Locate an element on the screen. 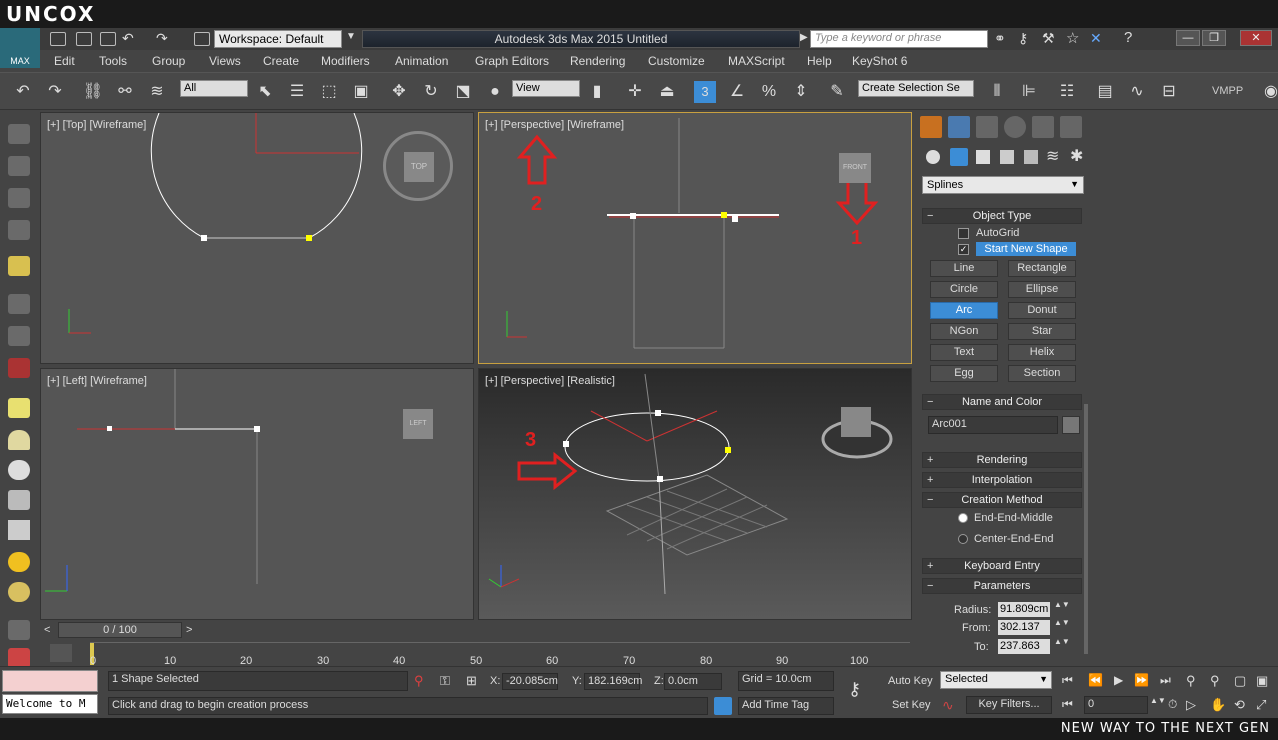 The height and width of the screenshot is (740, 1278). viewport-top: [+] [Top] [Wireframe] TOP is located at coordinates (257, 238).